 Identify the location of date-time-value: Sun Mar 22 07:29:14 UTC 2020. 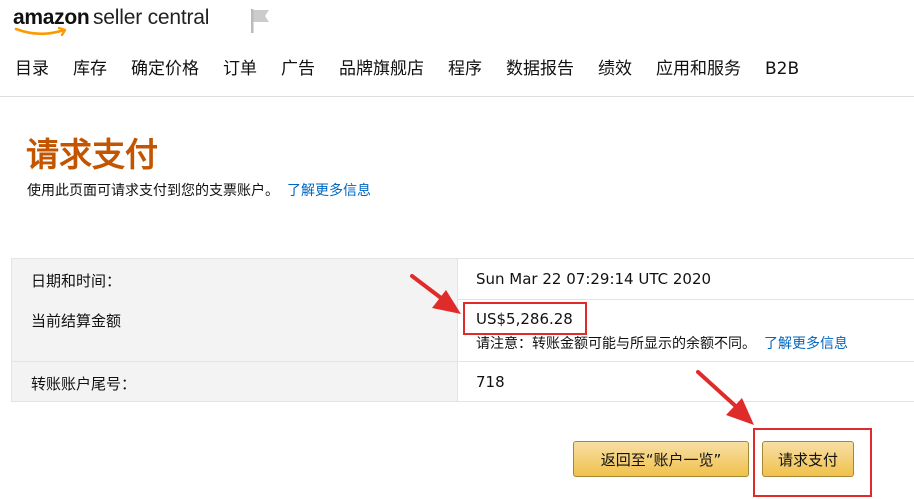
(594, 279).